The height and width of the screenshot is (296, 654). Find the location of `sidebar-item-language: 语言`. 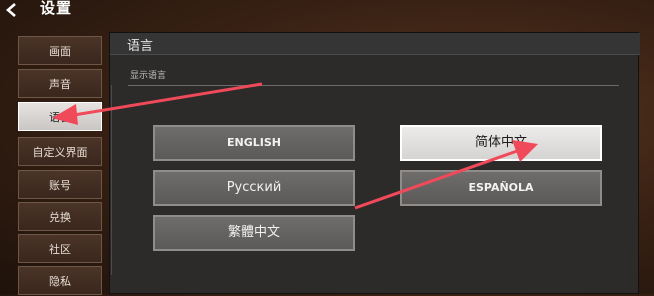

sidebar-item-language: 语言 is located at coordinates (60, 116).